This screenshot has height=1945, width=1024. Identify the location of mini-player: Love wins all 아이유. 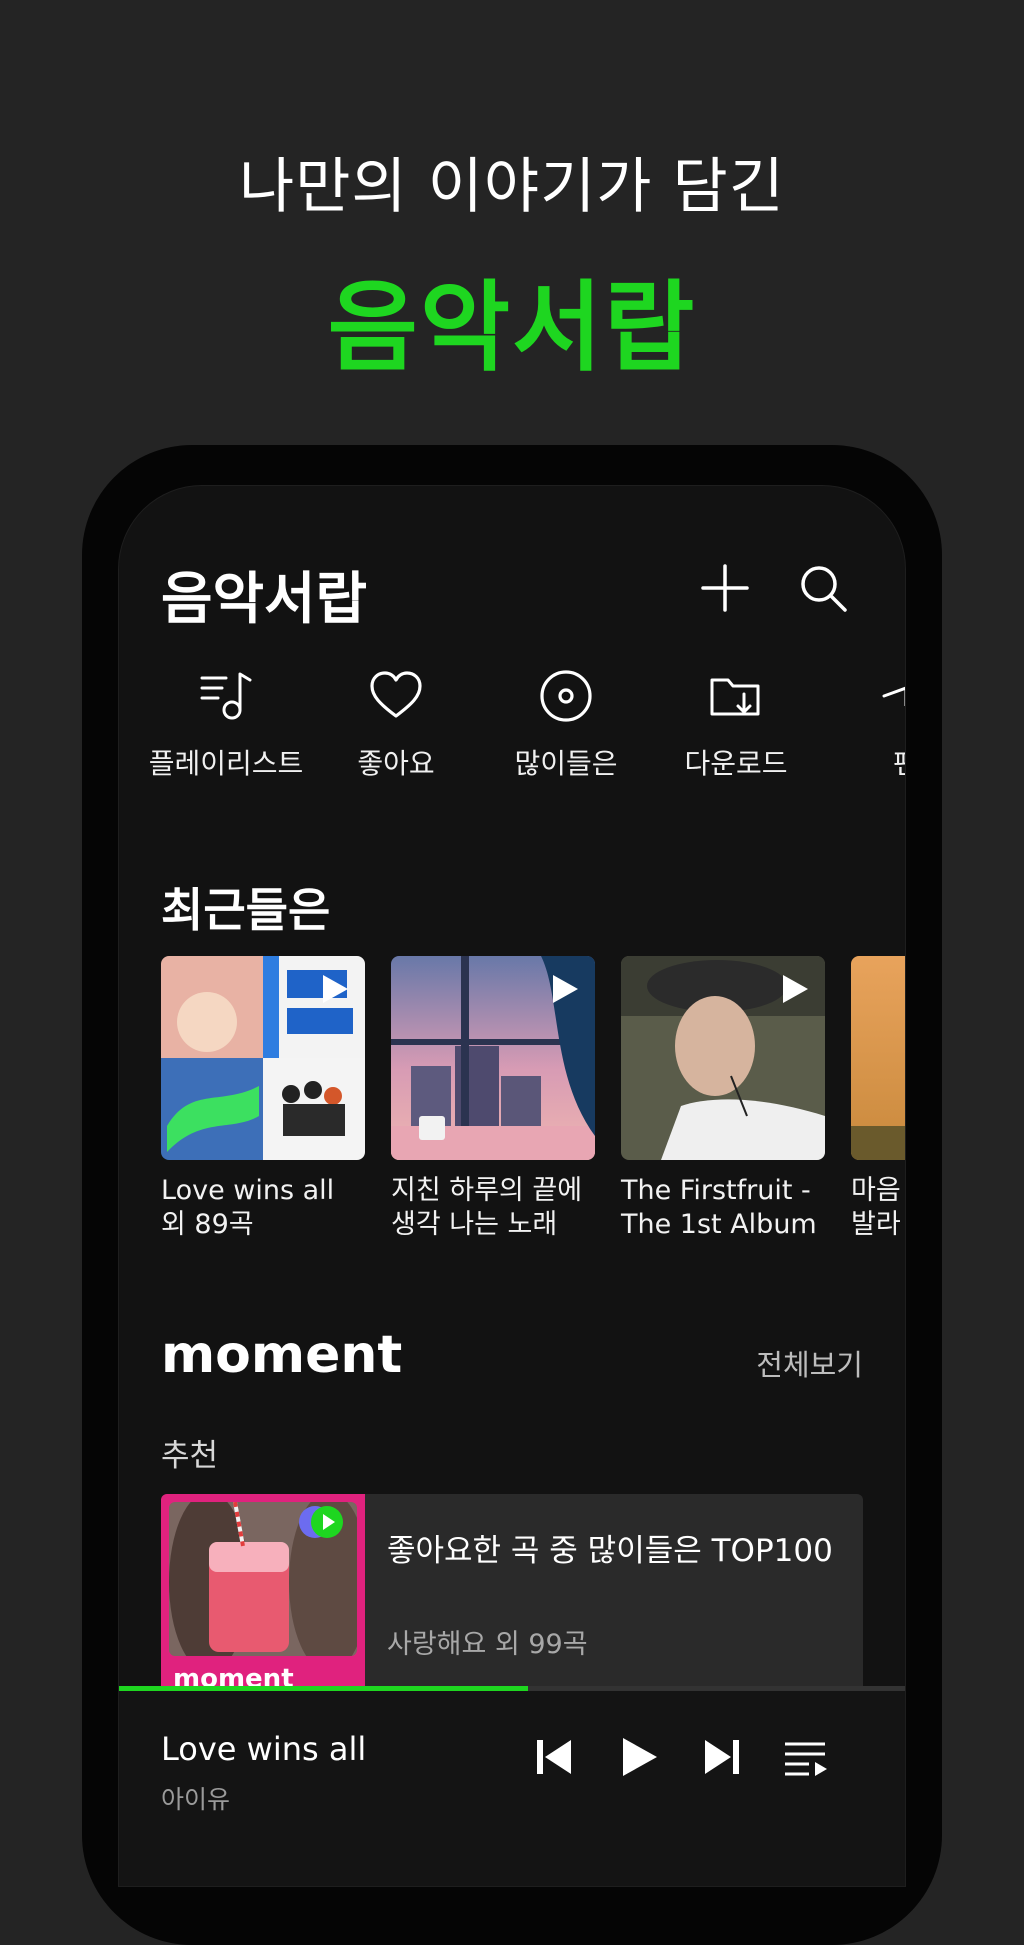
(512, 1786).